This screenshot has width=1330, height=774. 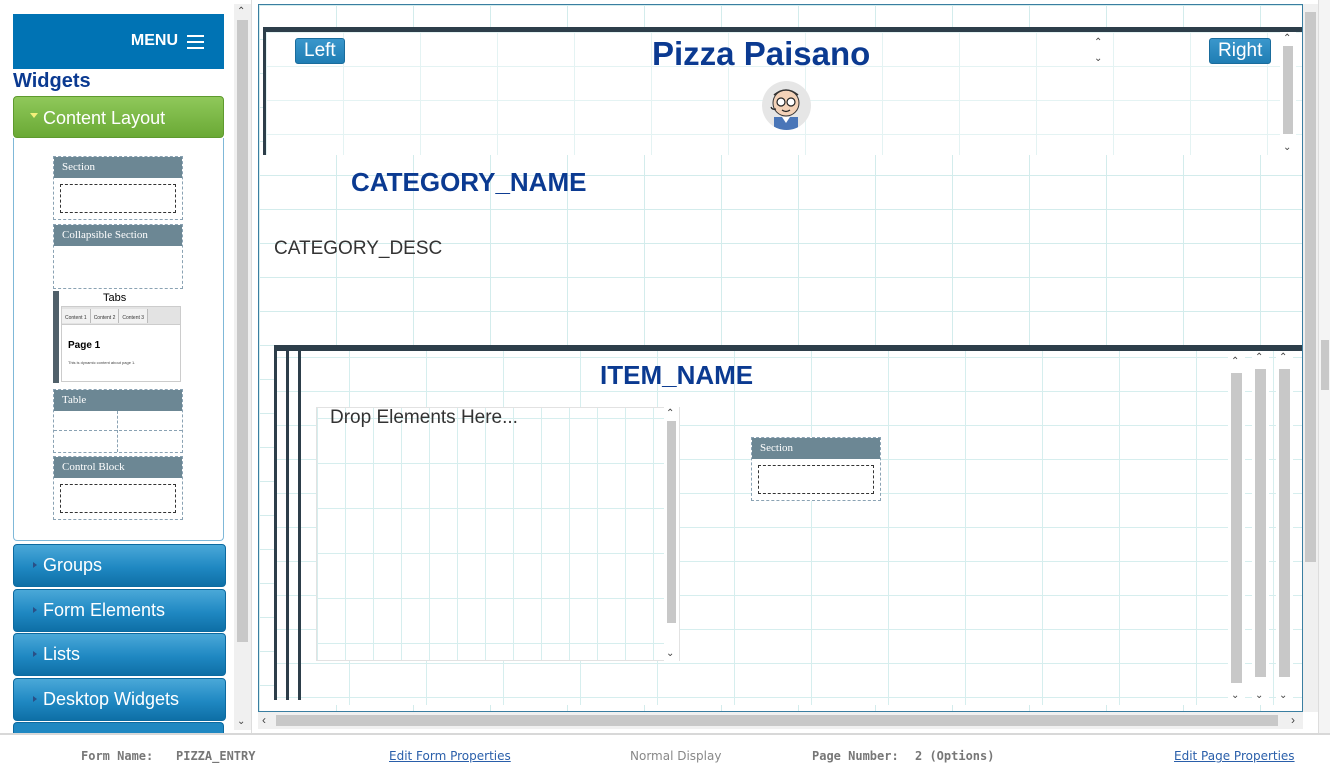 I want to click on window-scrollbar, so click(x=1324, y=366).